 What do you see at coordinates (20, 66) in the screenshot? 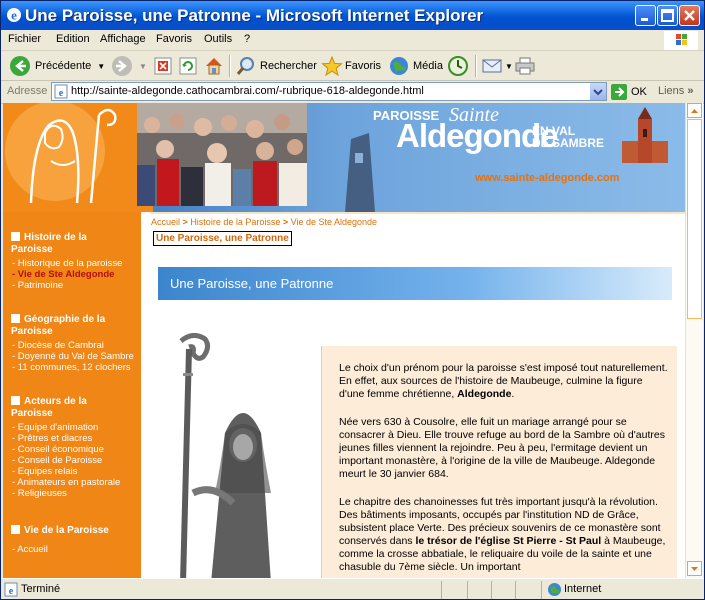
I see `back-arrow-icon` at bounding box center [20, 66].